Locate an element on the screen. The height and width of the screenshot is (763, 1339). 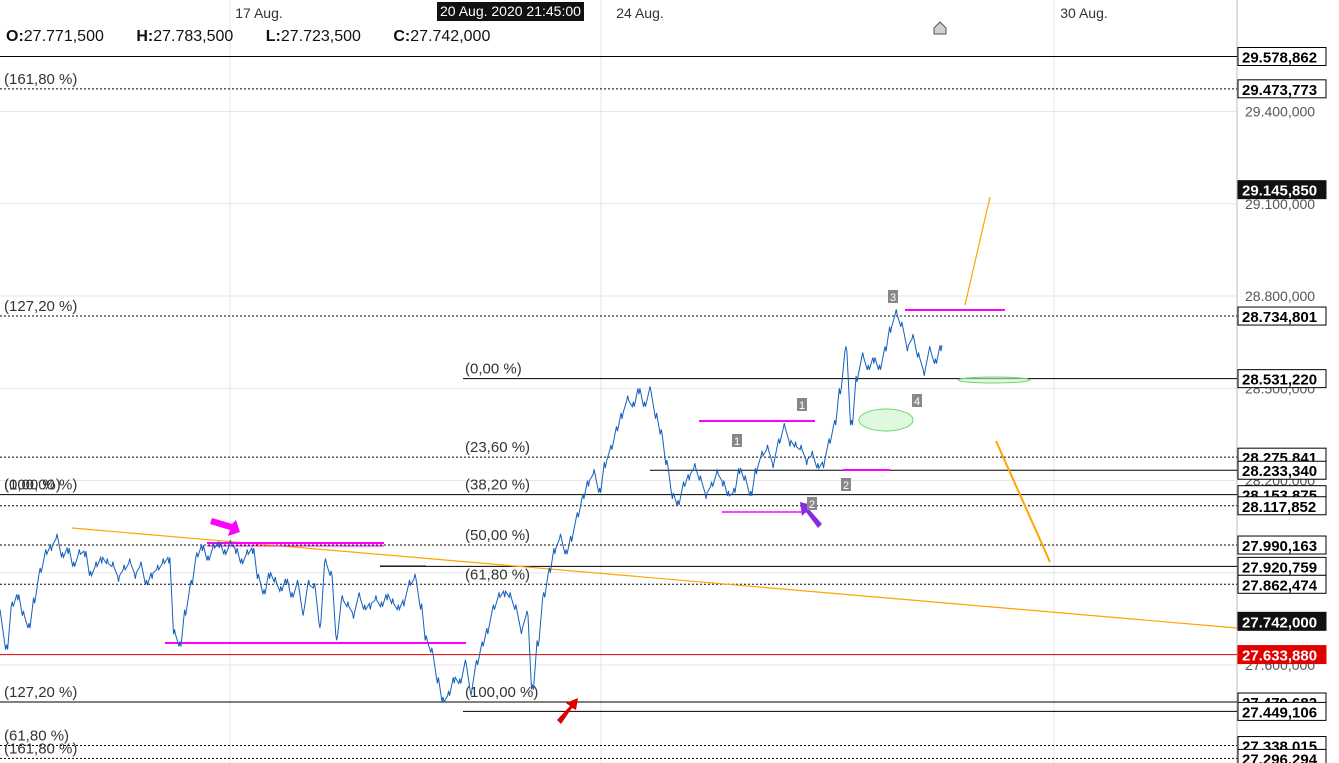
scroll-marker-icon is located at coordinates (940, 28).